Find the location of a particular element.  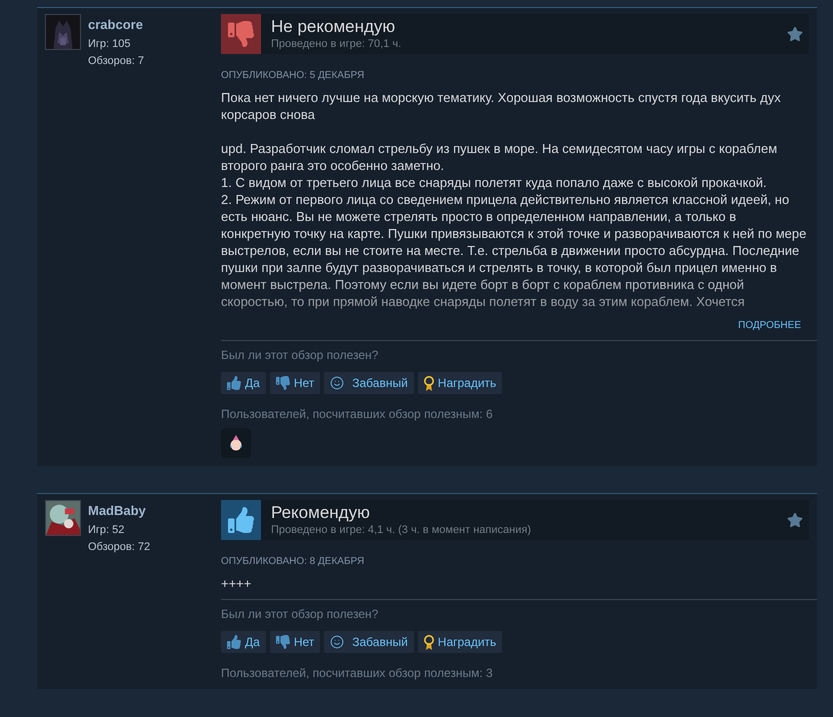

author-name: MadBaby is located at coordinates (119, 511).